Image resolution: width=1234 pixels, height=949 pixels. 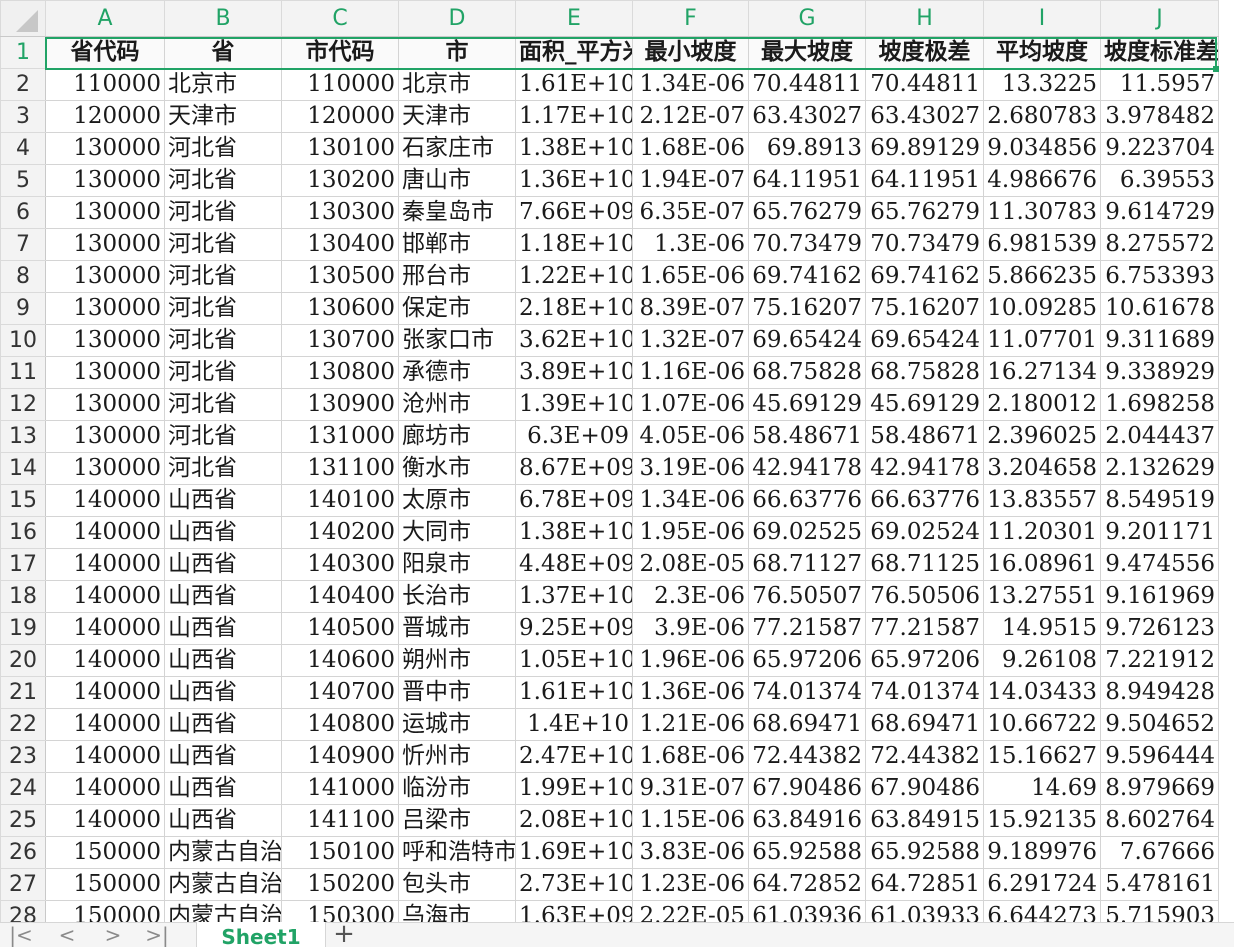 What do you see at coordinates (23, 276) in the screenshot?
I see `row-header: 8` at bounding box center [23, 276].